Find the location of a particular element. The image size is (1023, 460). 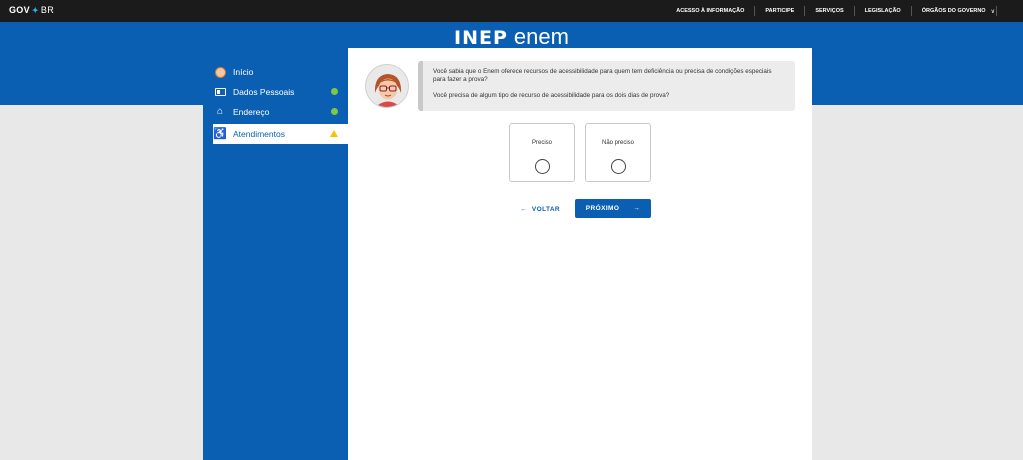

sidebar-item-atendimentos: ♿ Atendimentos is located at coordinates (280, 134).